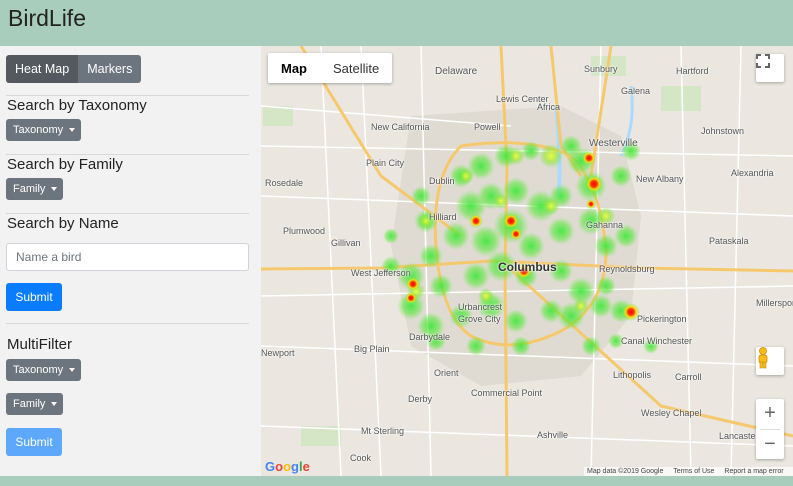 The width and height of the screenshot is (793, 486). Describe the element at coordinates (29, 404) in the screenshot. I see `multifilter-family-label: Family` at that location.